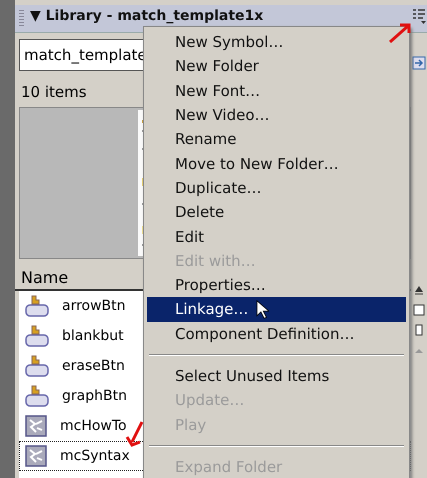 This screenshot has height=478, width=427. Describe the element at coordinates (147, 16) in the screenshot. I see `panel-title: ▼ Library - match_template1x` at that location.